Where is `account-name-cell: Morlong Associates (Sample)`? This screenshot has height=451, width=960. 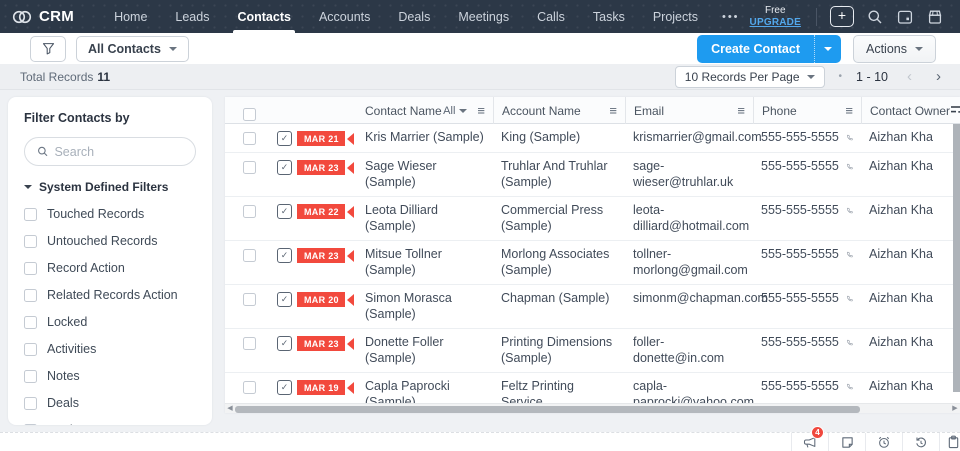 account-name-cell: Morlong Associates (Sample) is located at coordinates (559, 262).